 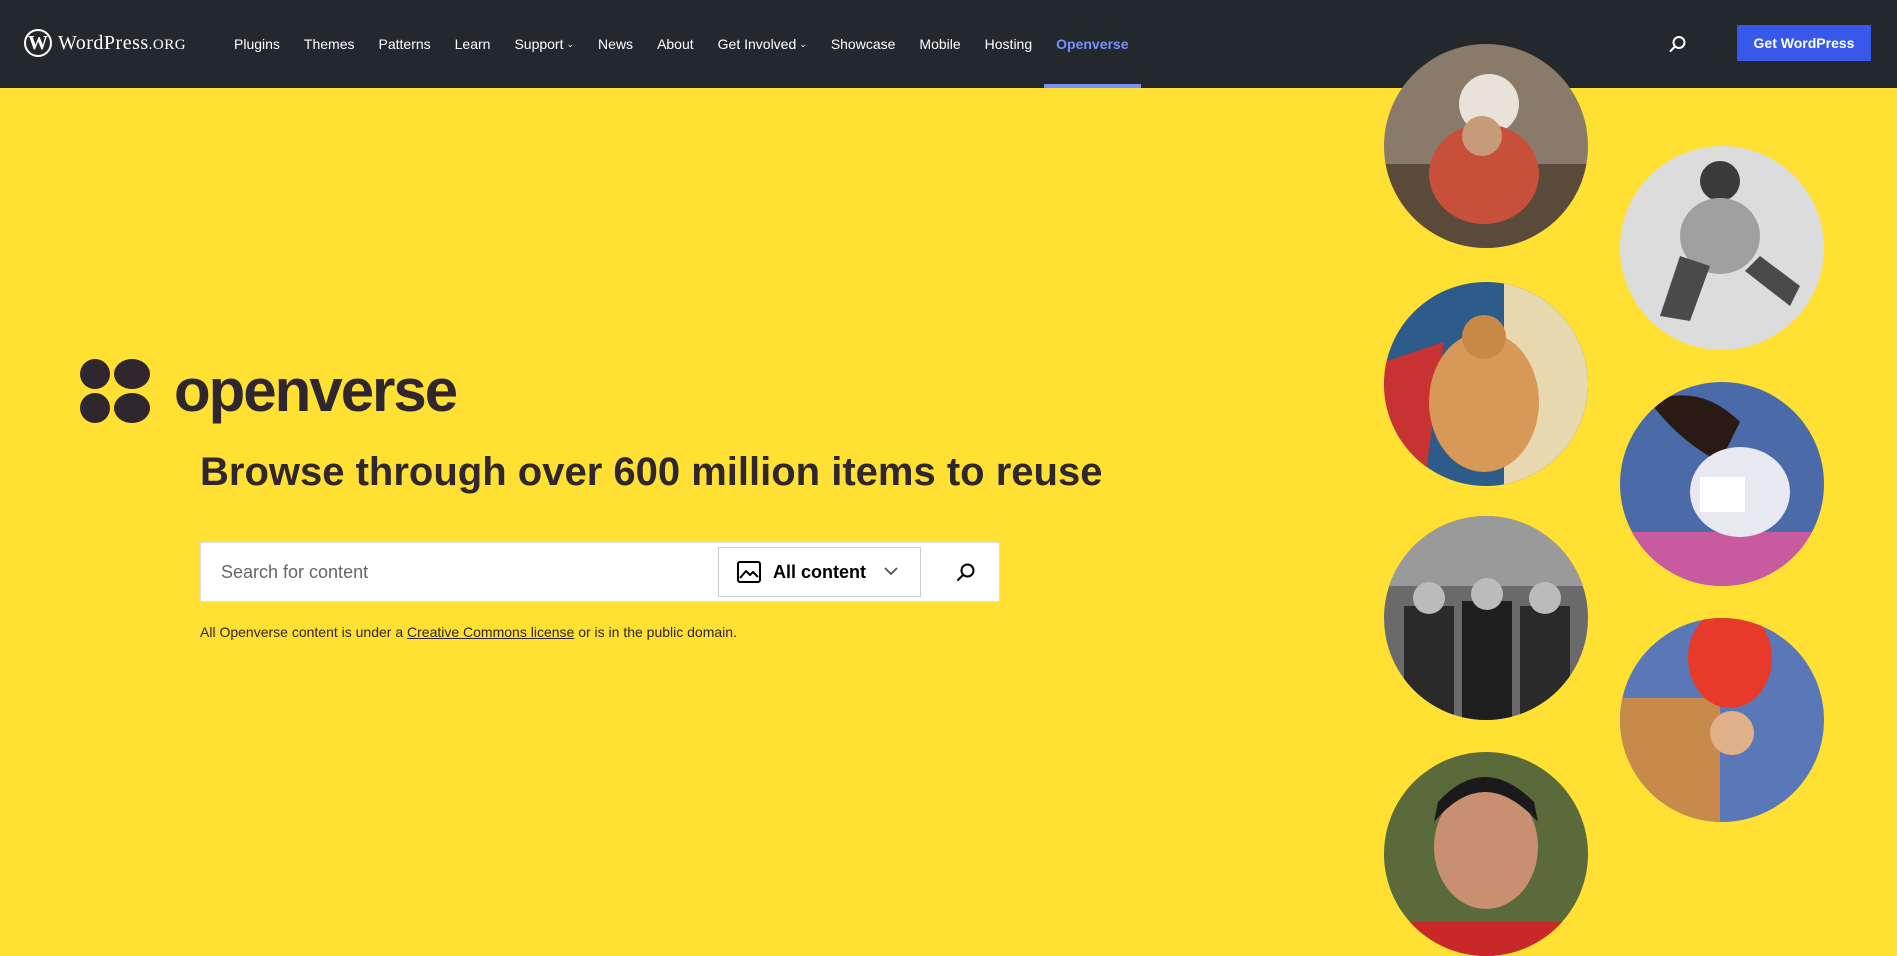 I want to click on nav-support: Support ⌄, so click(x=544, y=44).